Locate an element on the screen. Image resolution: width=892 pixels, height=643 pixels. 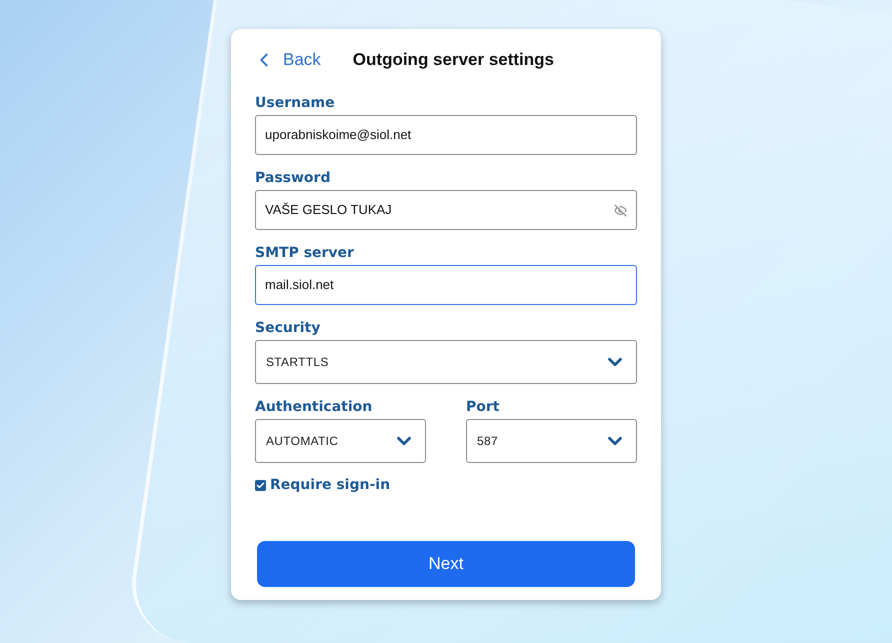
field-label: Password is located at coordinates (293, 178).